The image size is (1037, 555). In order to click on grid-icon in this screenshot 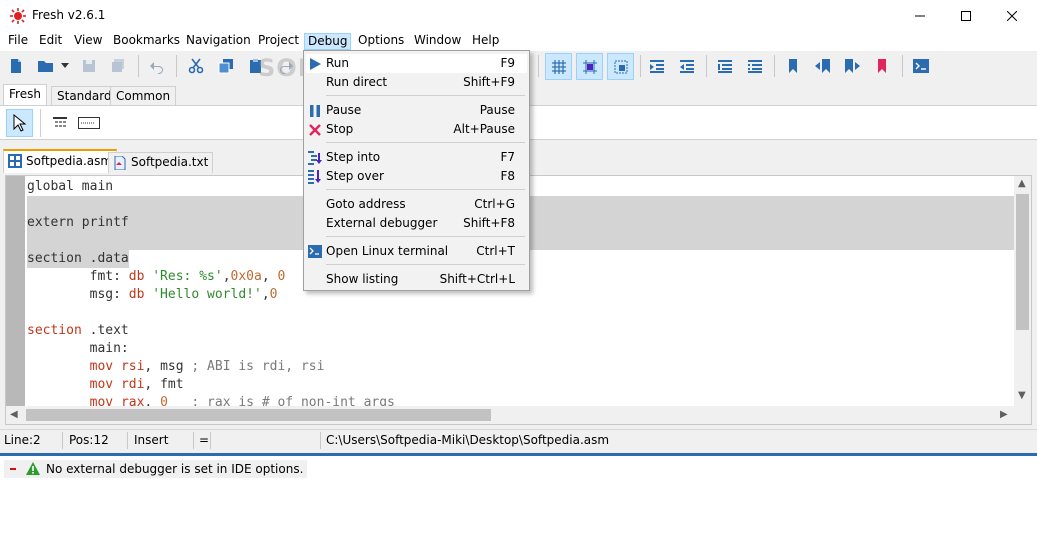, I will do `click(558, 66)`.